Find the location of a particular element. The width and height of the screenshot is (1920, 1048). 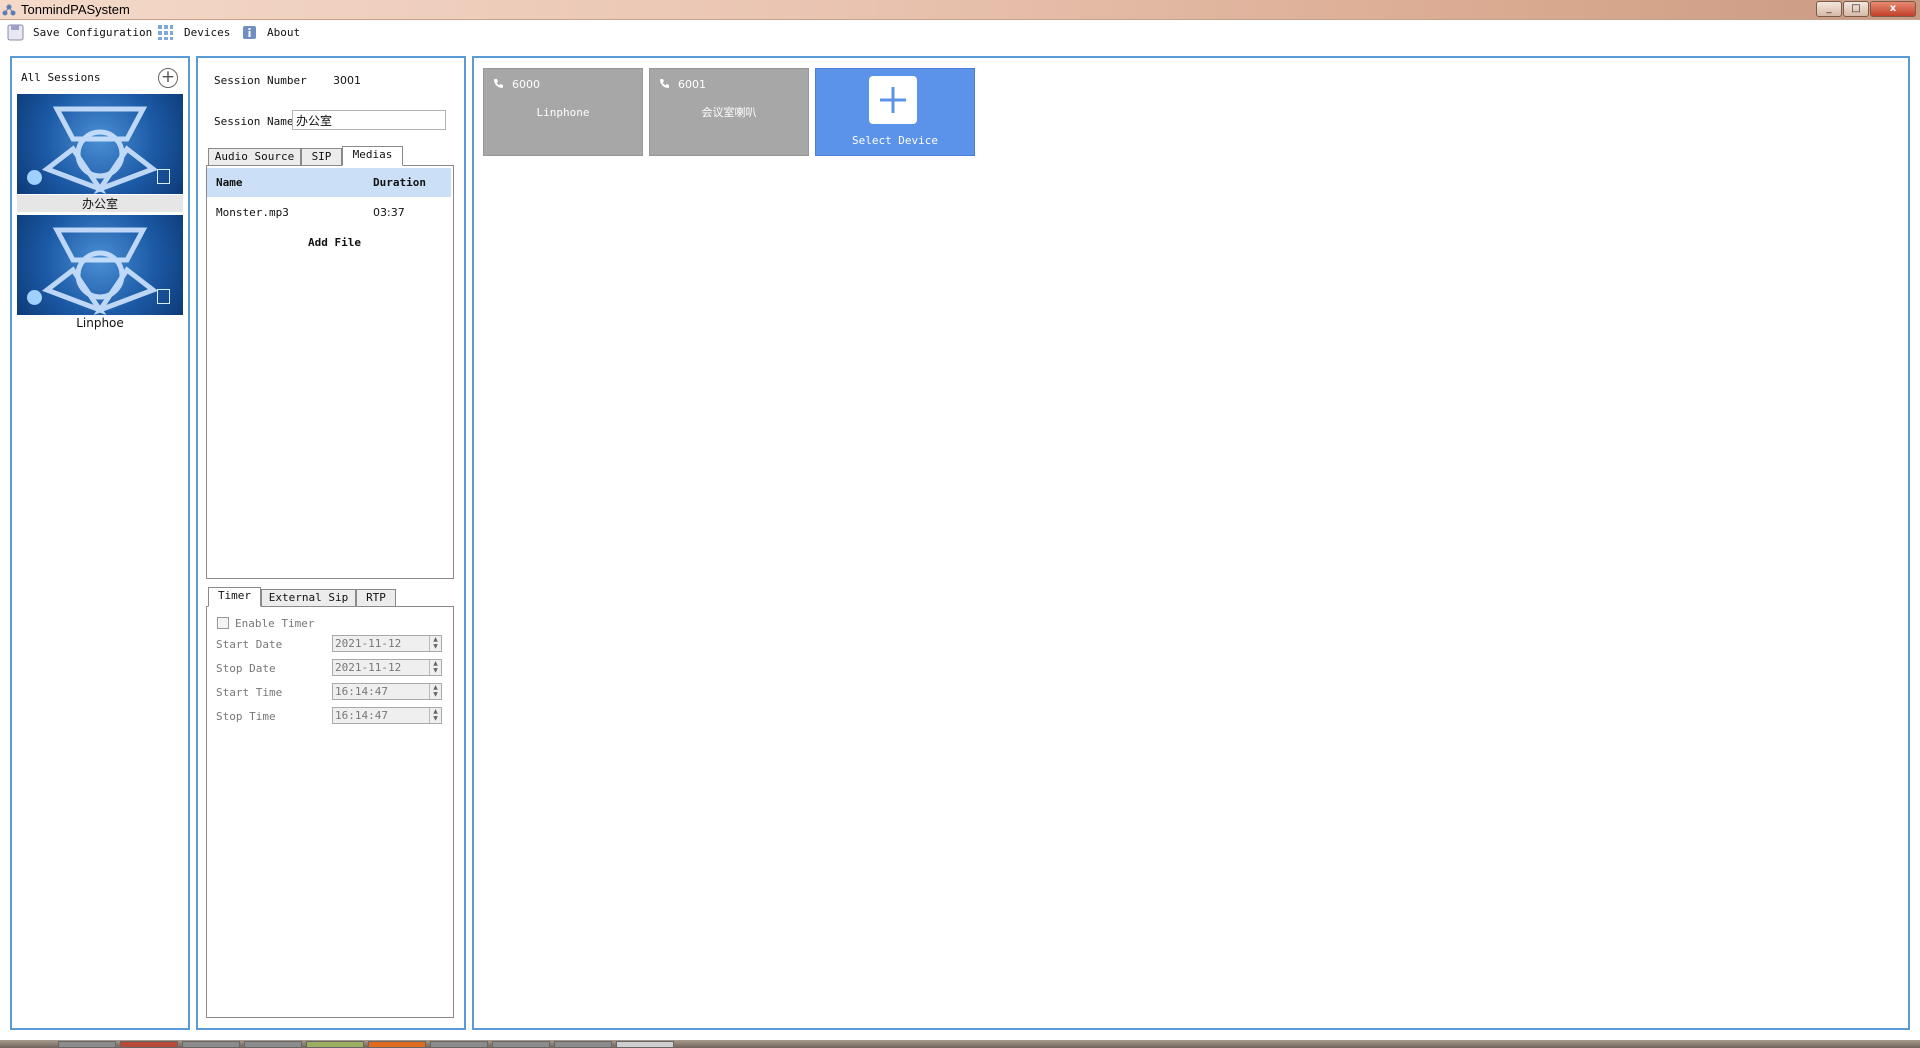

devices-icon is located at coordinates (165, 32).